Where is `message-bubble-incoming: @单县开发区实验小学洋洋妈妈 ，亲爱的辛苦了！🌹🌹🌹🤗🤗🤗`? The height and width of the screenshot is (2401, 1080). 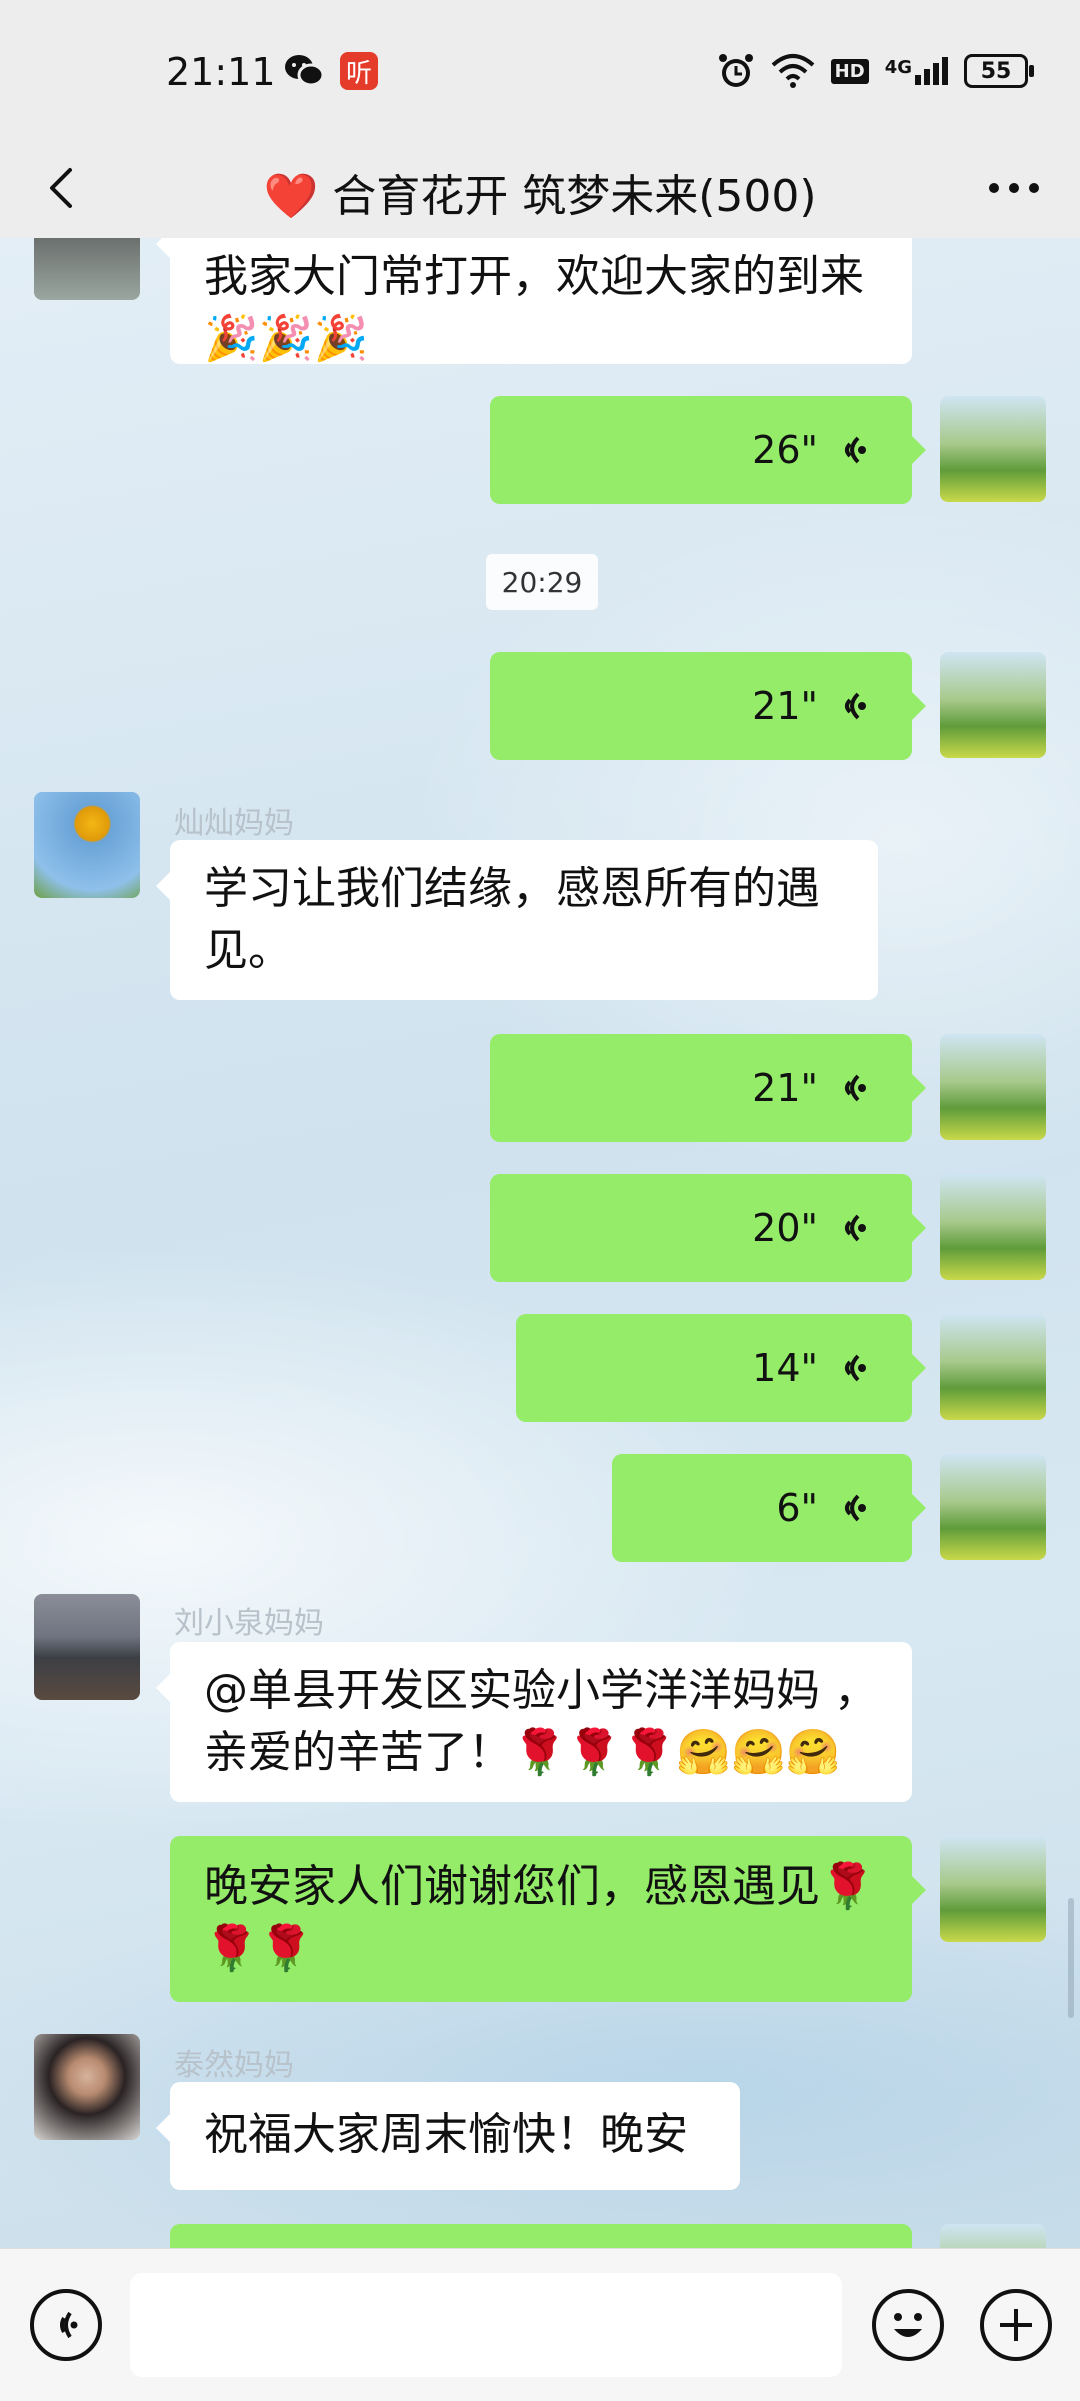
message-bubble-incoming: @单县开发区实验小学洋洋妈妈 ，亲爱的辛苦了！🌹🌹🌹🤗🤗🤗 is located at coordinates (534, 1722).